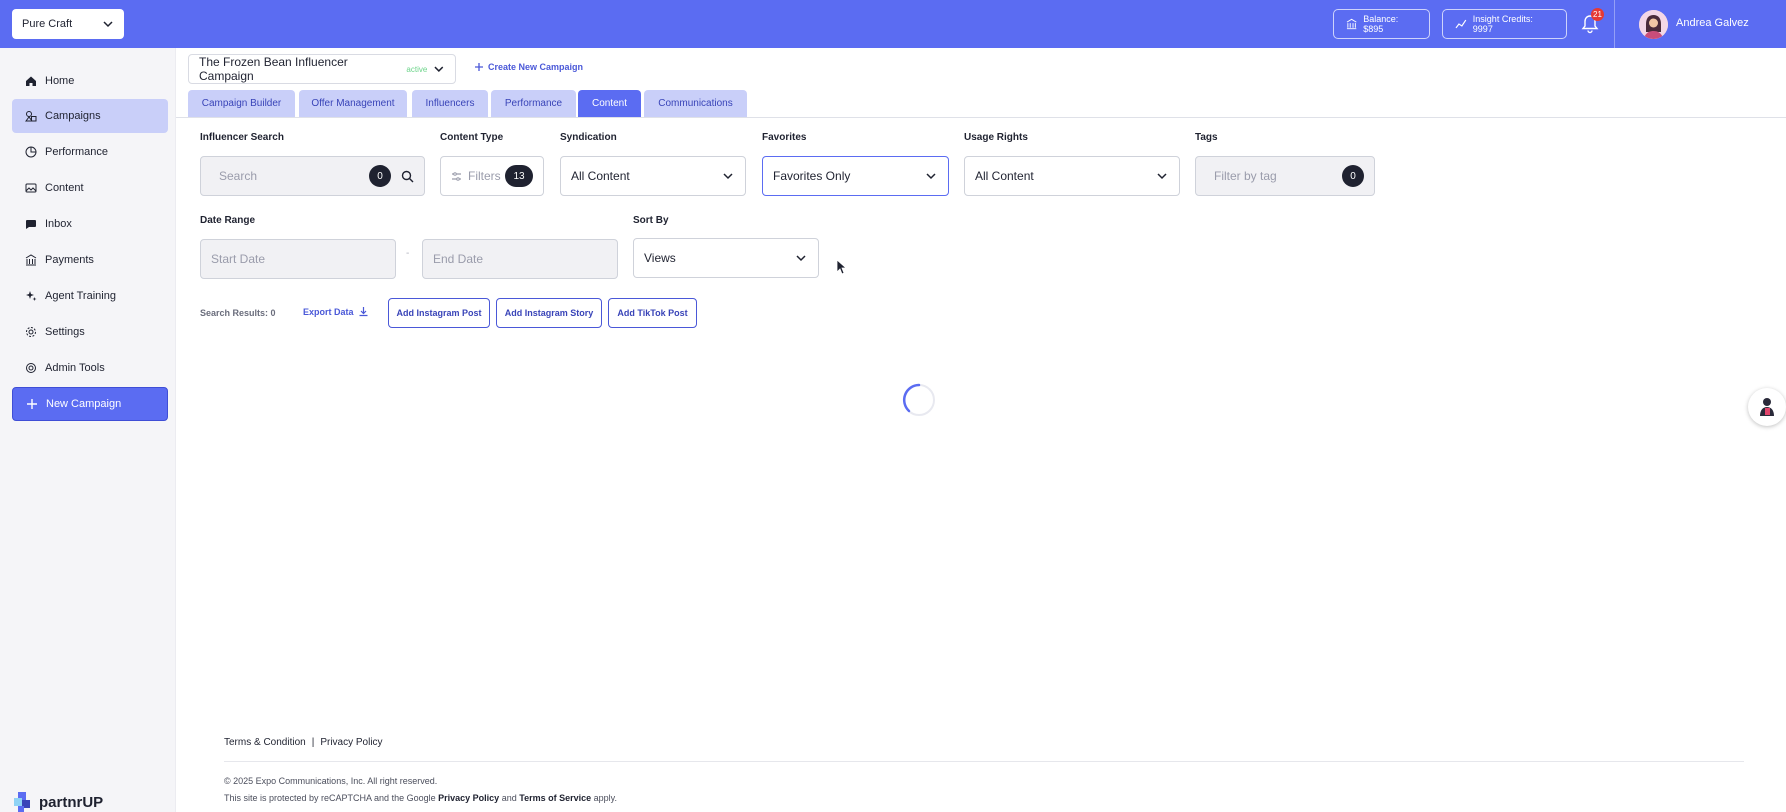  Describe the element at coordinates (417, 69) in the screenshot. I see `campaign-status: active` at that location.